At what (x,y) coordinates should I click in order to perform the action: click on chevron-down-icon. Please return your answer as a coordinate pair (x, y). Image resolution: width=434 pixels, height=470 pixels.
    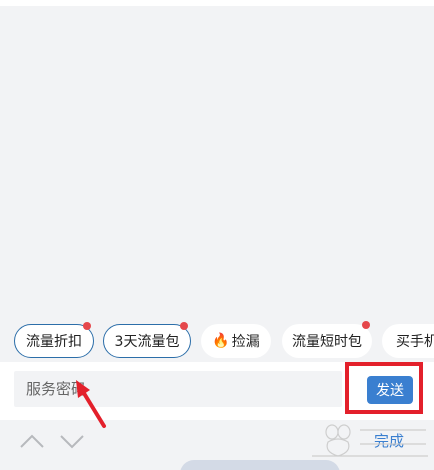
    Looking at the image, I should click on (72, 441).